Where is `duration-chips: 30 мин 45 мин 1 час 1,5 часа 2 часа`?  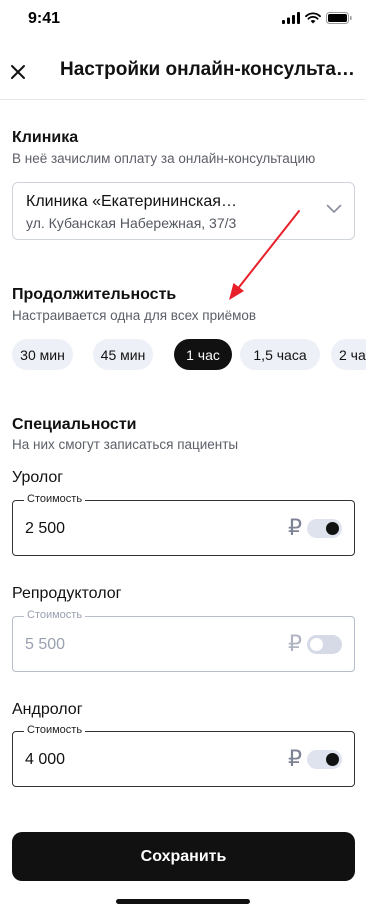 duration-chips: 30 мин 45 мин 1 час 1,5 часа 2 часа is located at coordinates (183, 355).